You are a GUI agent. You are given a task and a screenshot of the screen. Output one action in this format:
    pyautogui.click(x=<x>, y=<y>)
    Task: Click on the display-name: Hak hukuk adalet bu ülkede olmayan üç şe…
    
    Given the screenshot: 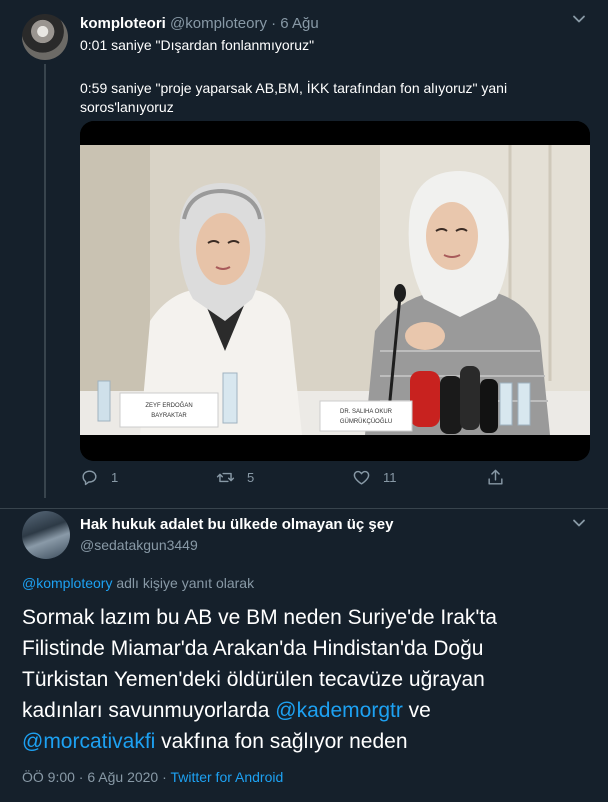 What is the action you would take?
    pyautogui.click(x=236, y=524)
    